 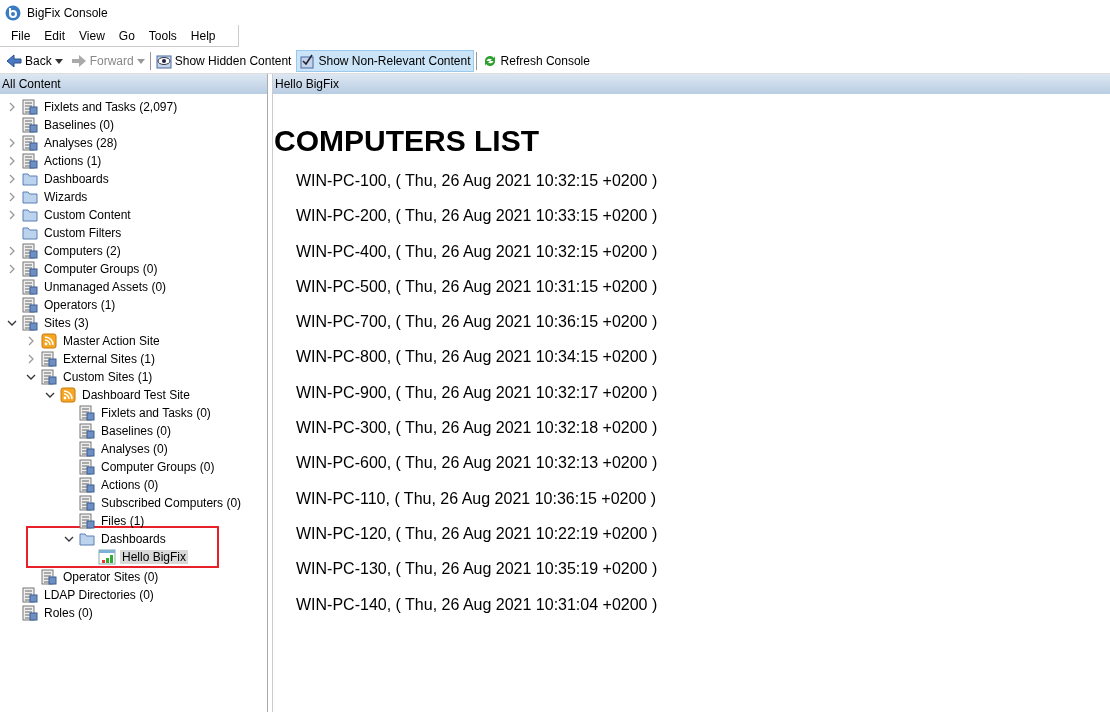 I want to click on tree-item: Files (1), so click(x=123, y=521).